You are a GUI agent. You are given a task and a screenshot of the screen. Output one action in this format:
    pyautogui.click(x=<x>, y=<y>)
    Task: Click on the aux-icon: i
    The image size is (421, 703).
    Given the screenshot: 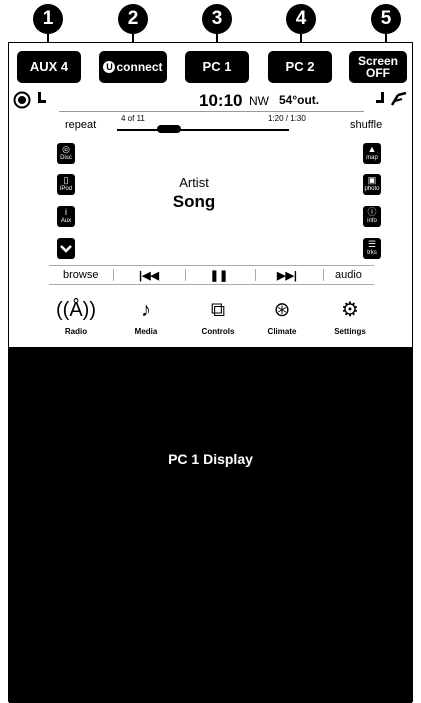 What is the action you would take?
    pyautogui.click(x=66, y=212)
    